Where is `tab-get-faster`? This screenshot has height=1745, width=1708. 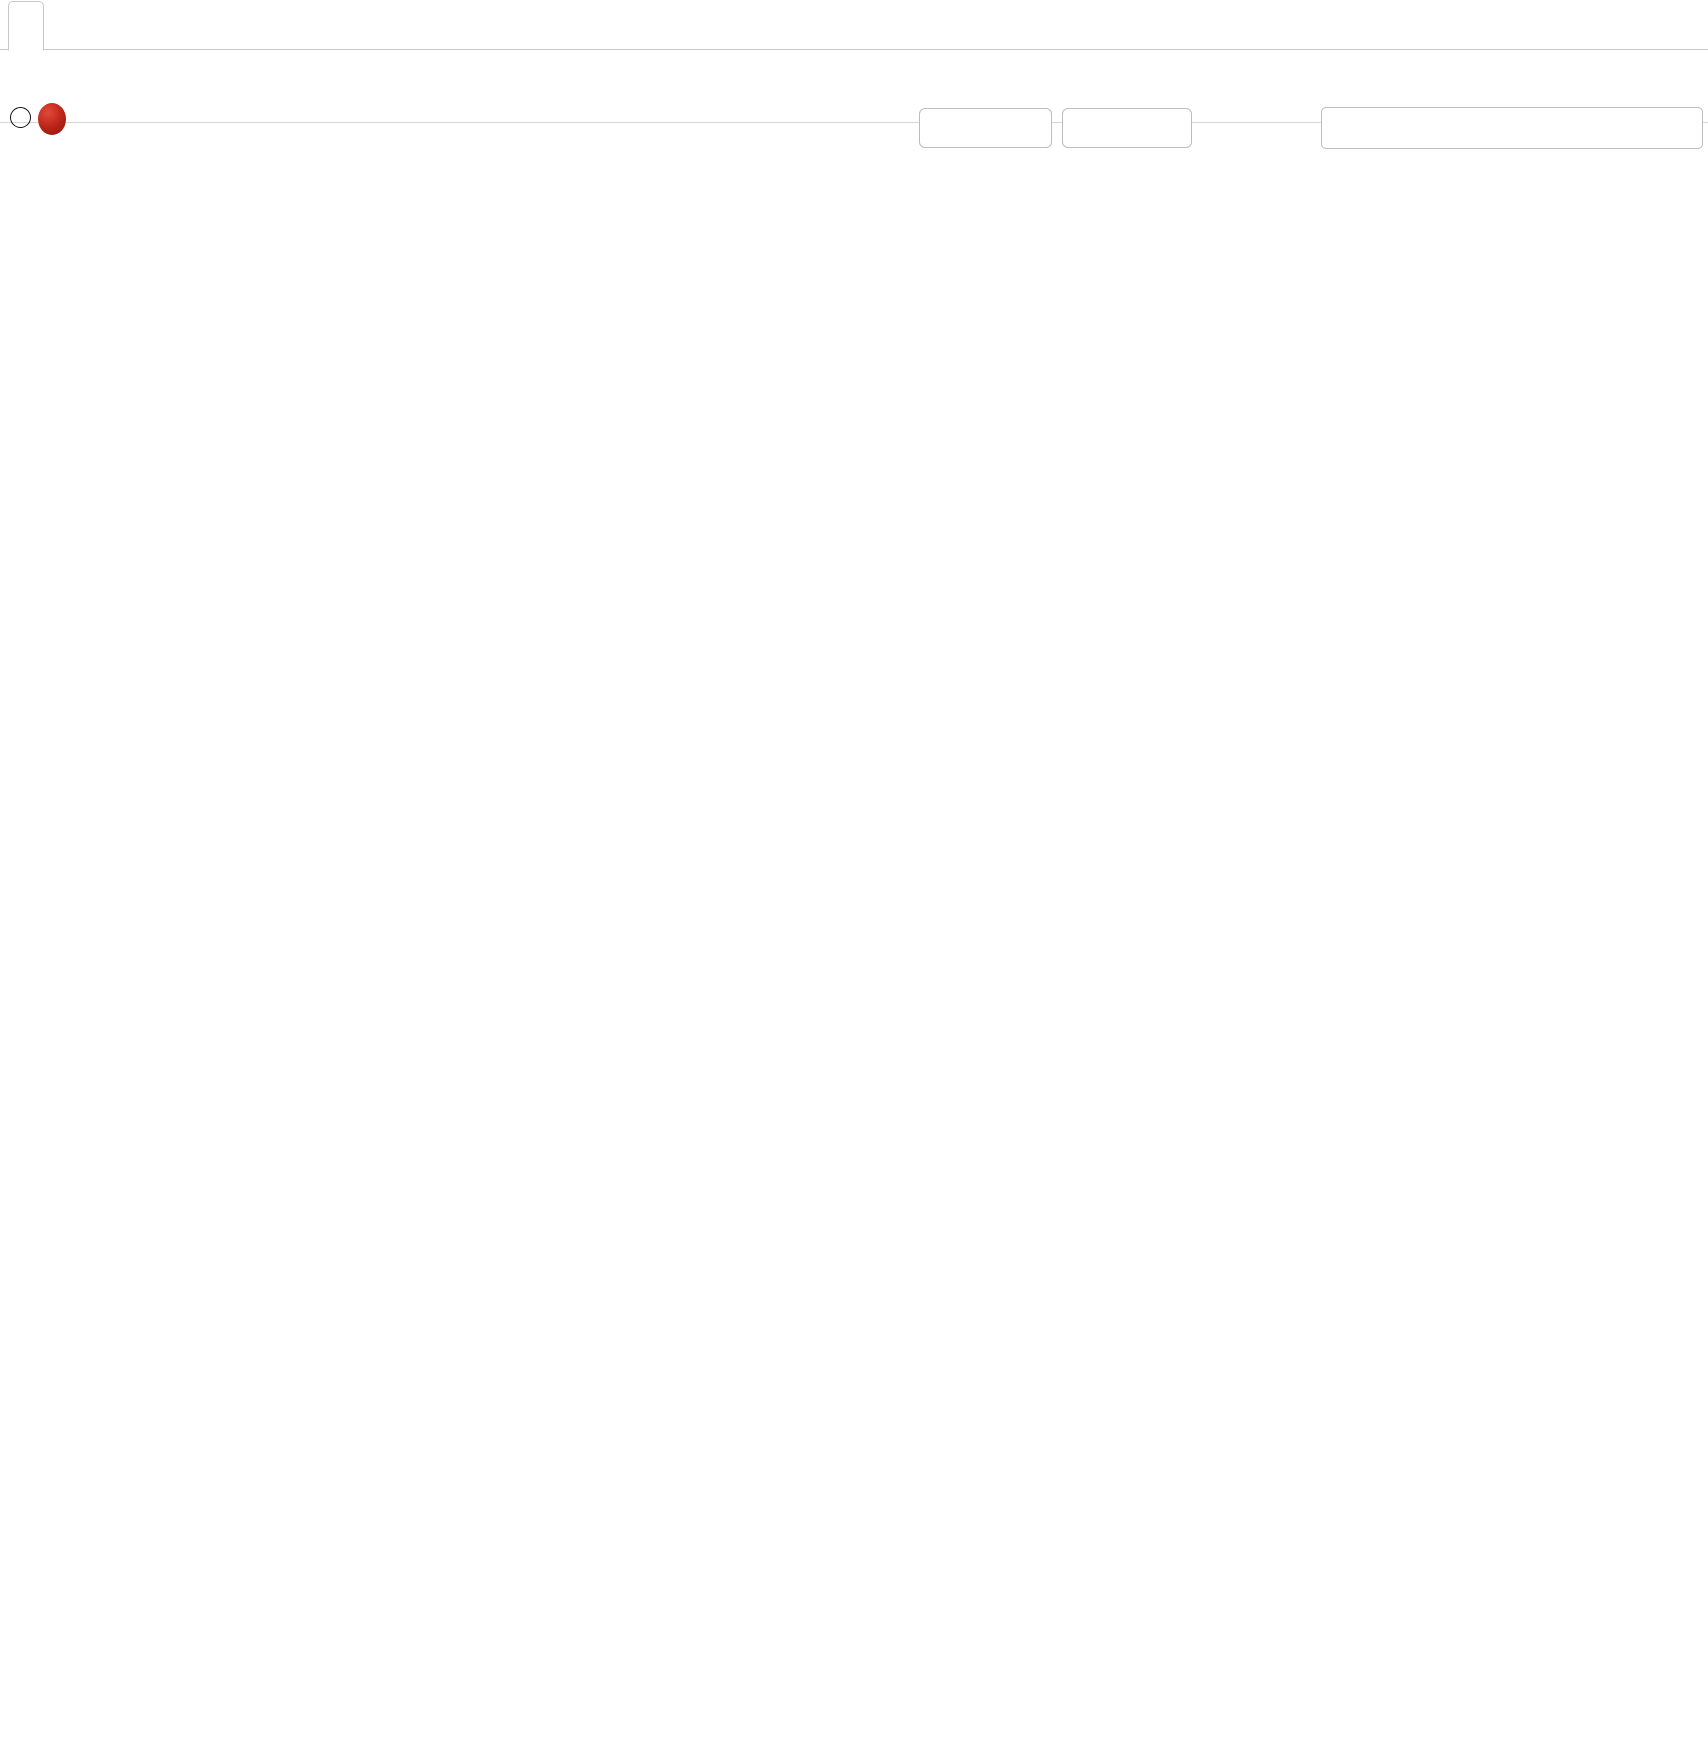
tab-get-faster is located at coordinates (26, 26).